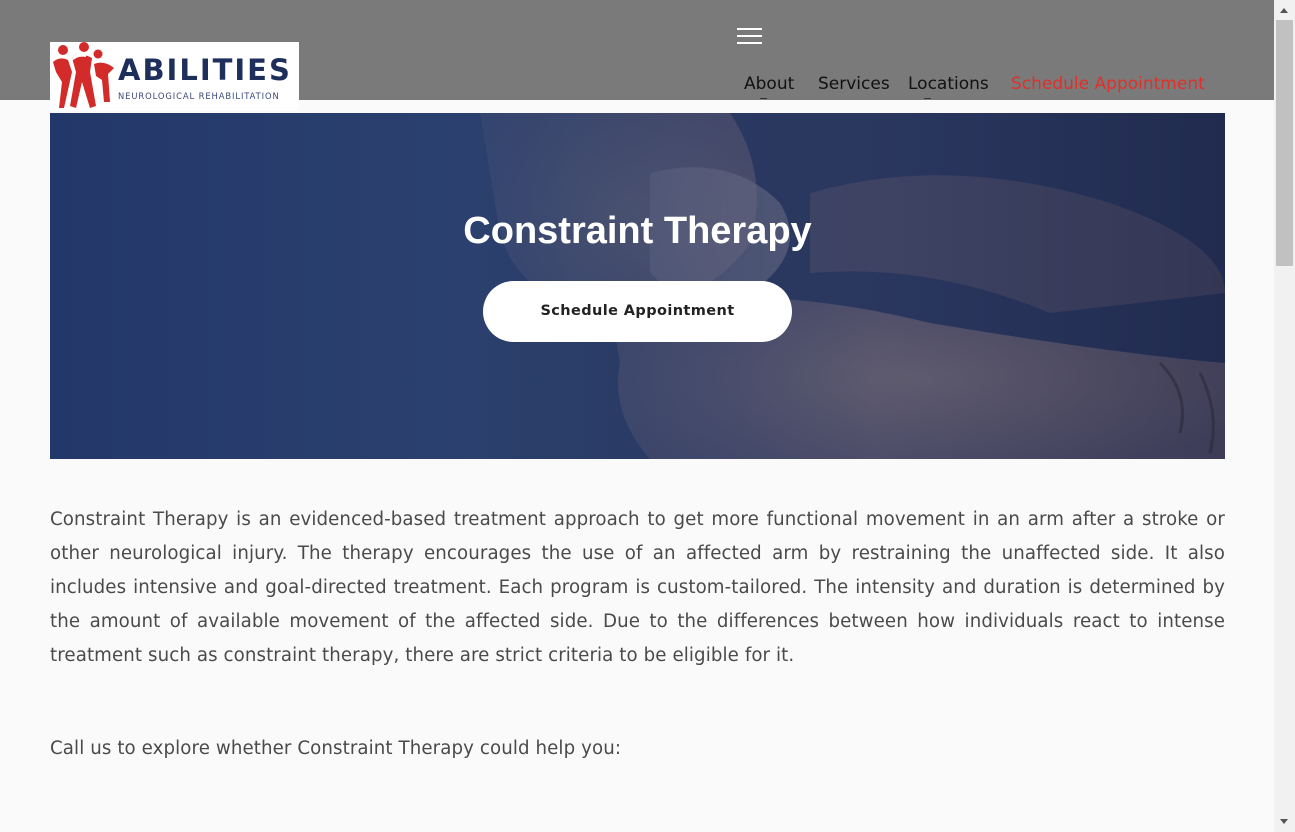  I want to click on nav-item-locations: Locations, so click(959, 85).